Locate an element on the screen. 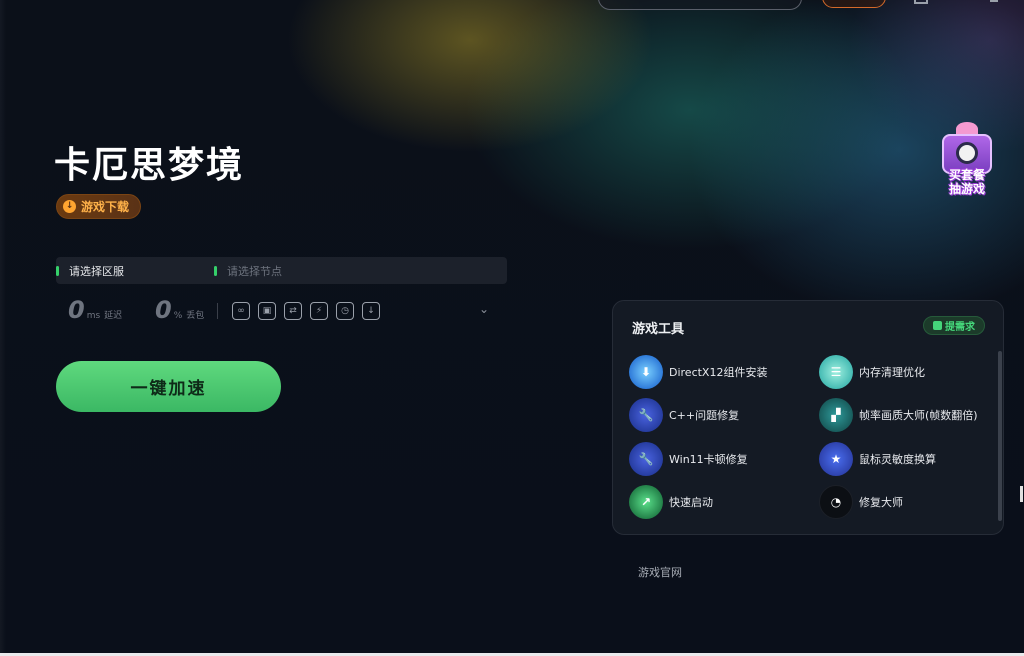  loss-unit: % is located at coordinates (178, 316).